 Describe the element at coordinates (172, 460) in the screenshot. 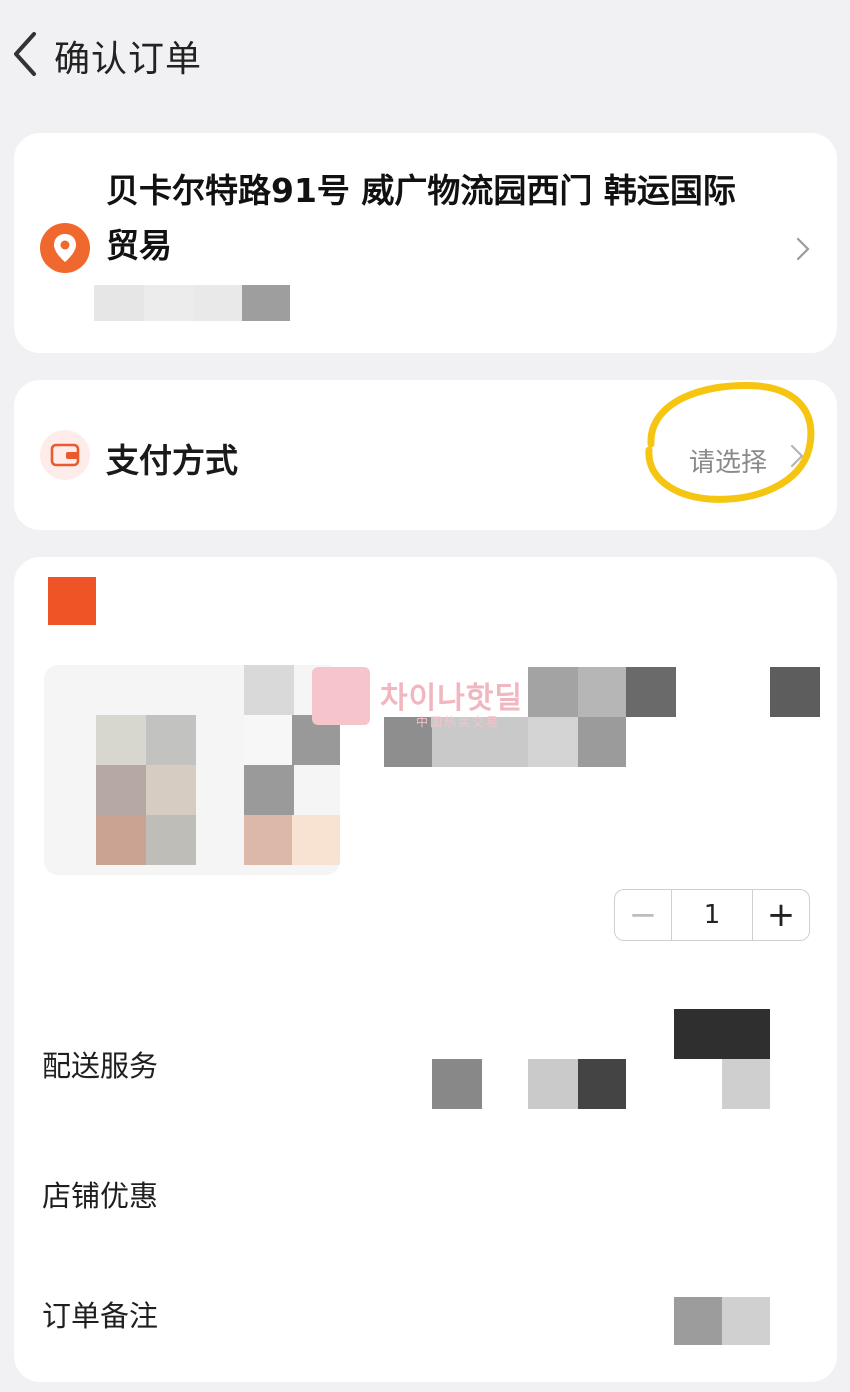

I see `payment-method-label: 支付方式` at that location.